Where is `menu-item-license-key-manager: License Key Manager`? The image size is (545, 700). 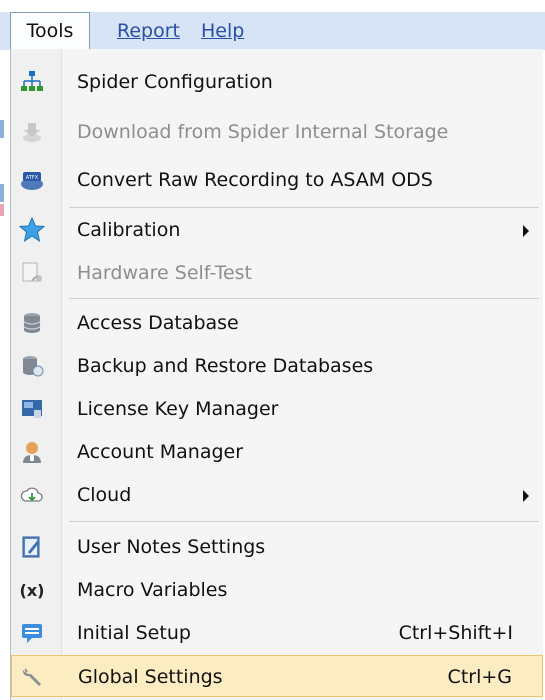 menu-item-license-key-manager: License Key Manager is located at coordinates (277, 409).